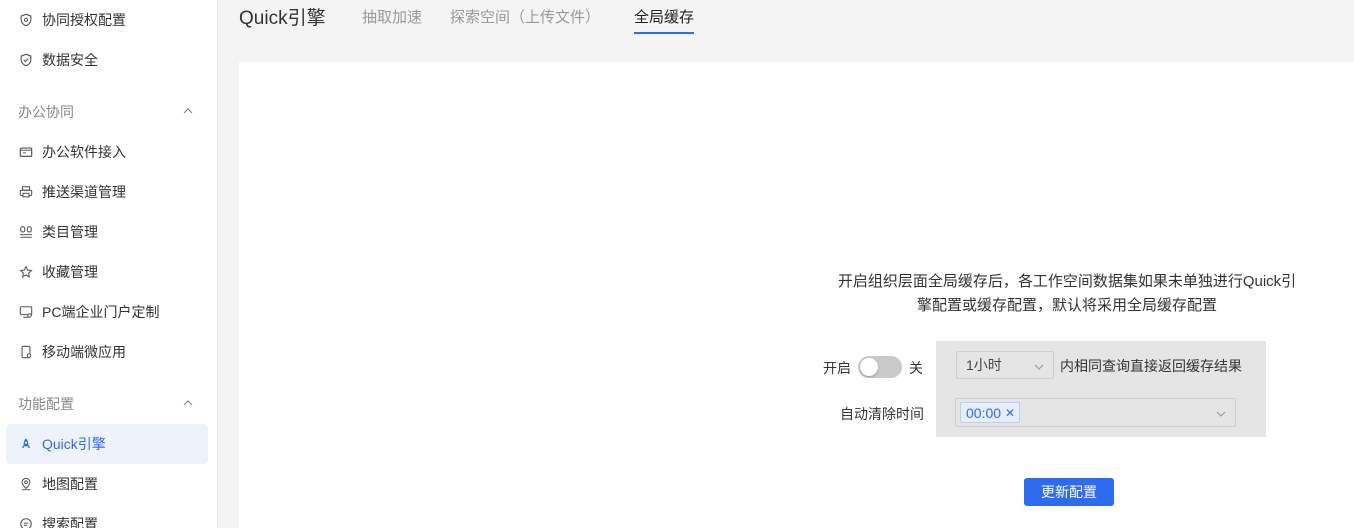 The width and height of the screenshot is (1354, 528). Describe the element at coordinates (46, 404) in the screenshot. I see `group-label: 功能配置` at that location.